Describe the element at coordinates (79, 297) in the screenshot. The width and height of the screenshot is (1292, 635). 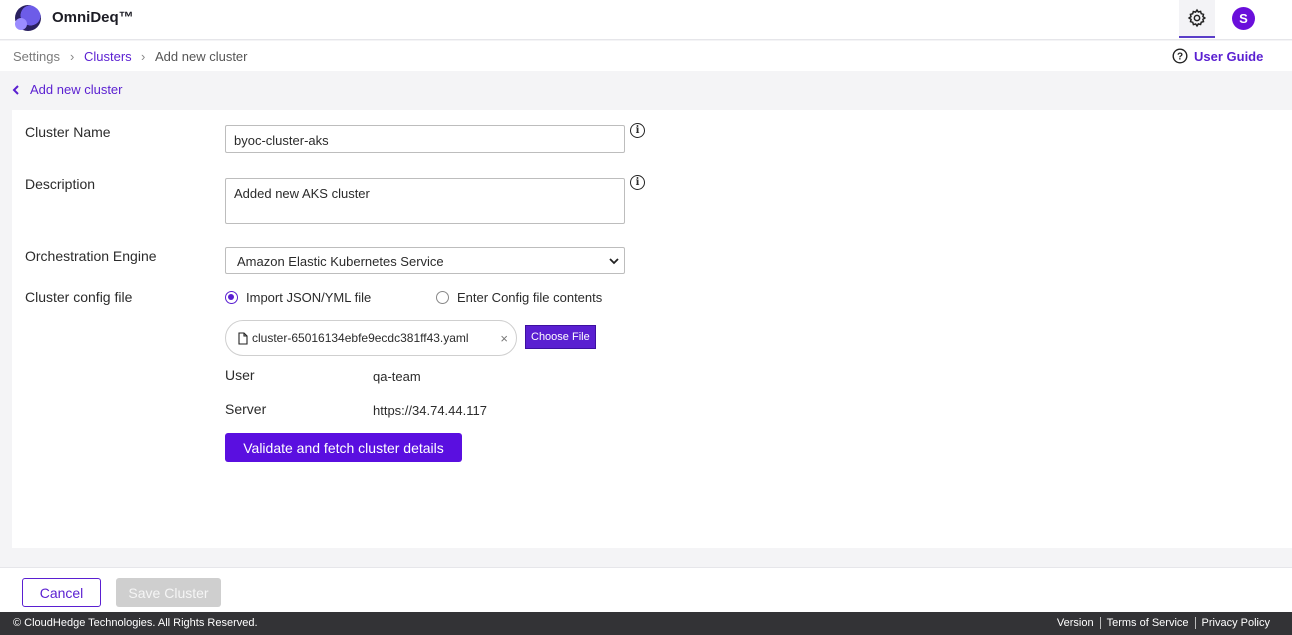
I see `cluster-config-file-label: Cluster config file` at that location.